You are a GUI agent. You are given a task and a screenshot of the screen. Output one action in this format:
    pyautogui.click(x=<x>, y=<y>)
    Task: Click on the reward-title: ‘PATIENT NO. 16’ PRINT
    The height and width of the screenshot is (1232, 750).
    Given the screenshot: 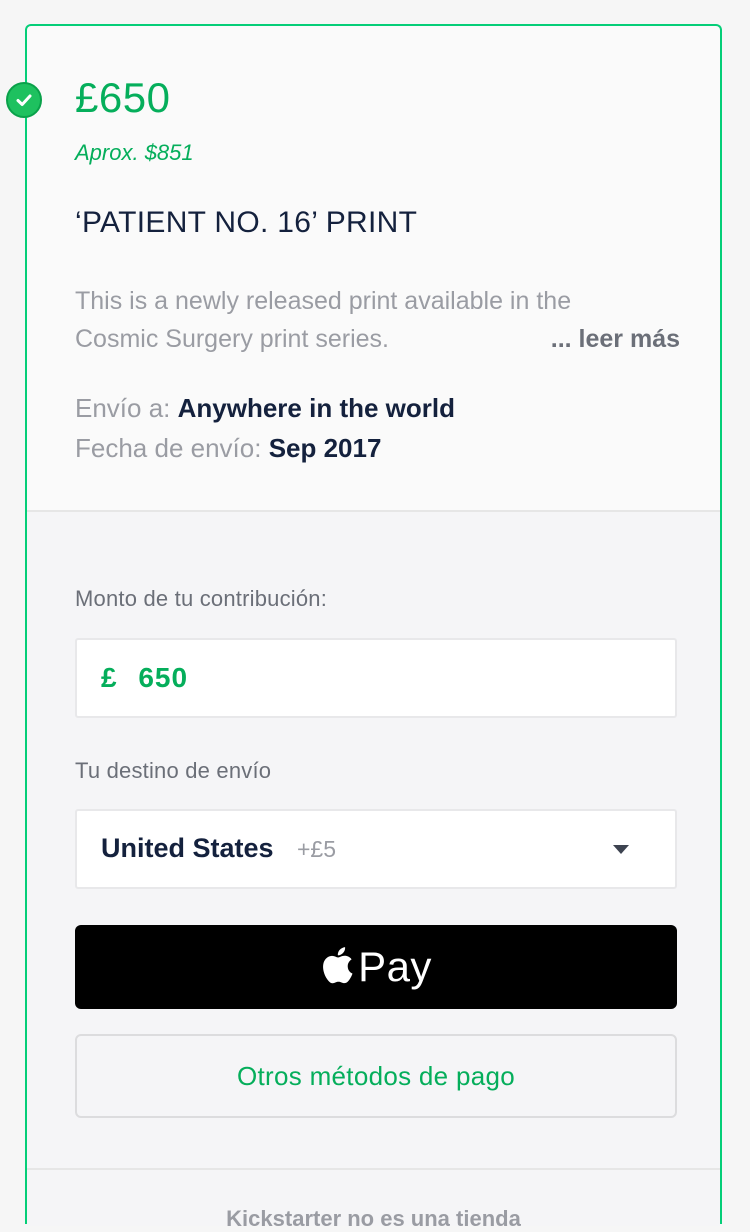 What is the action you would take?
    pyautogui.click(x=246, y=222)
    